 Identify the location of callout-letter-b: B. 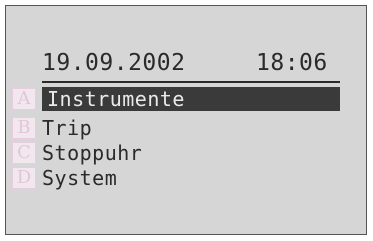
(24, 128).